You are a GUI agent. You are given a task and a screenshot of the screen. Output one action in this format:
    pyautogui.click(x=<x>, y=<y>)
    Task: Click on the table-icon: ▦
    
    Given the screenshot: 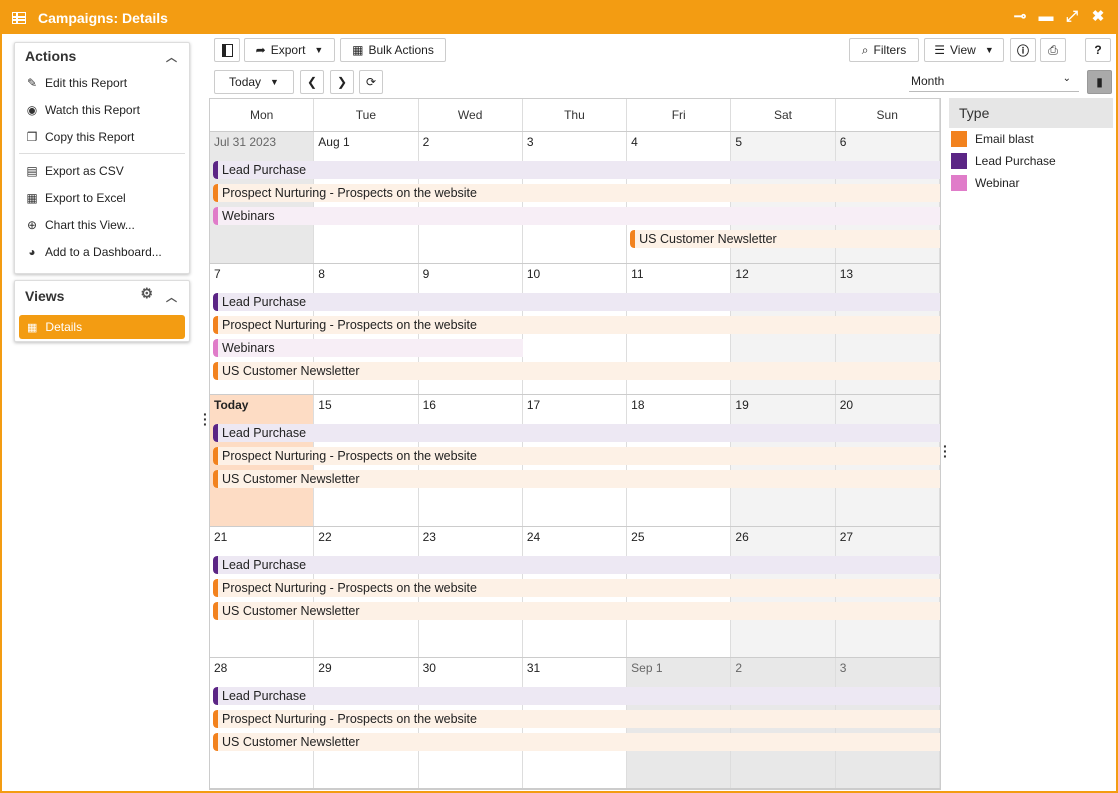 What is the action you would take?
    pyautogui.click(x=32, y=327)
    